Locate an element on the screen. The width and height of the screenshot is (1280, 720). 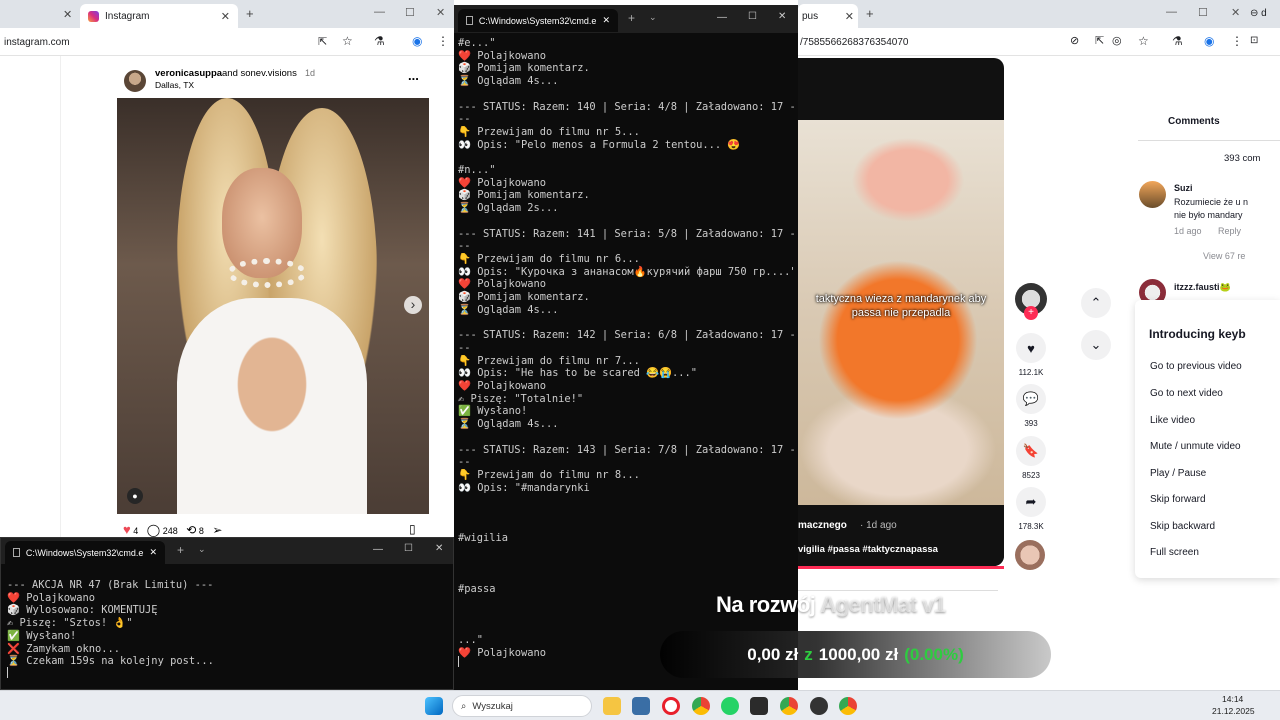
tt-address-bar: /7585566268376354070 ⊘ ⇱ ◎ ☆ ⚗ ◉ ⋮ ⊡ is located at coordinates (1039, 42).